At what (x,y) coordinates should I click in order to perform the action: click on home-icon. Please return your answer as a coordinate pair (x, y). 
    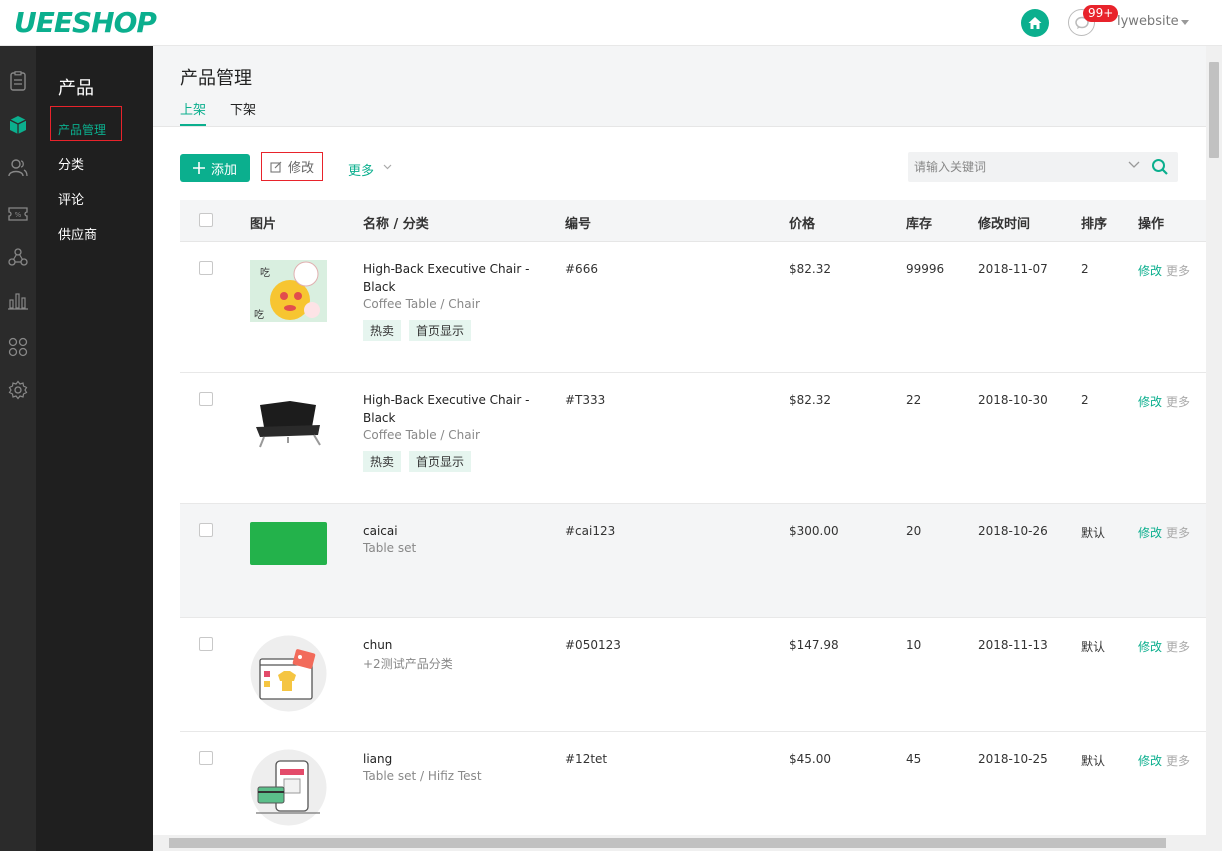
    Looking at the image, I should click on (1035, 23).